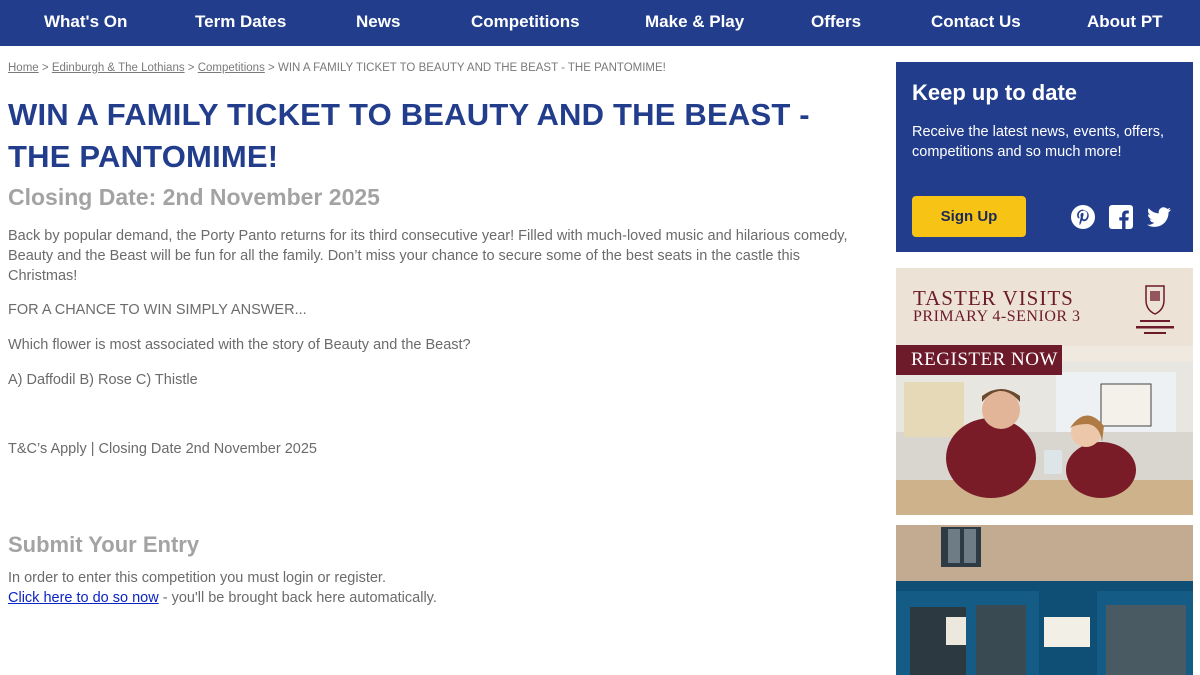 This screenshot has width=1200, height=675. What do you see at coordinates (104, 544) in the screenshot?
I see `submit-entry-heading: Submit Your Entry` at bounding box center [104, 544].